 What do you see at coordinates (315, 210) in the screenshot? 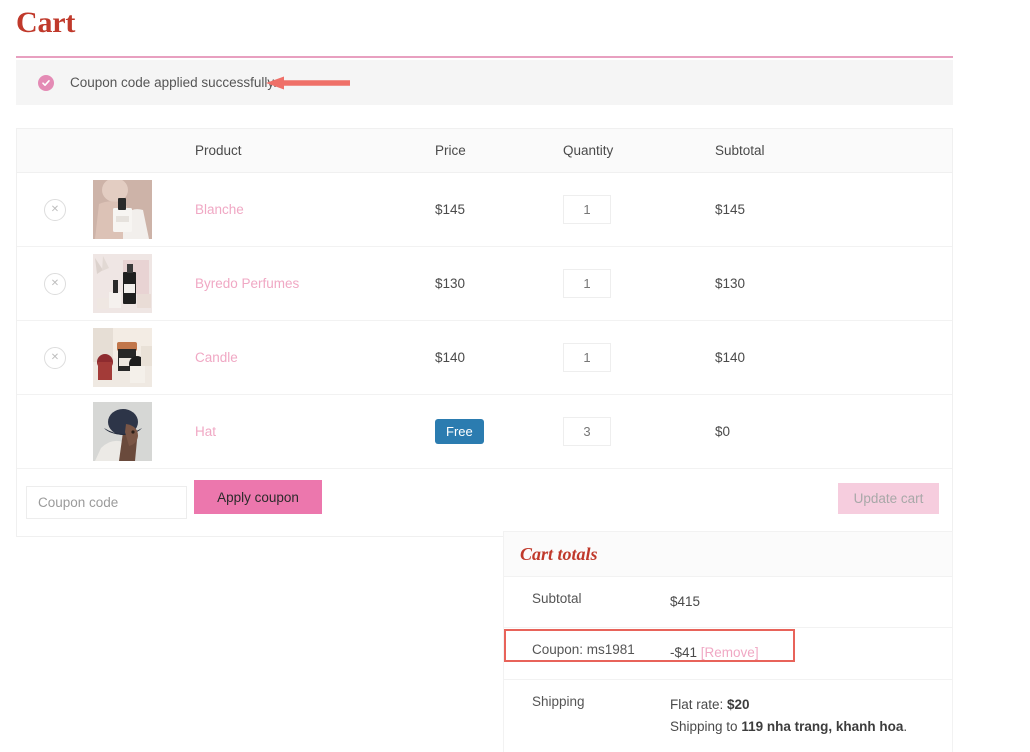
I see `product-name-cell: Blanche` at bounding box center [315, 210].